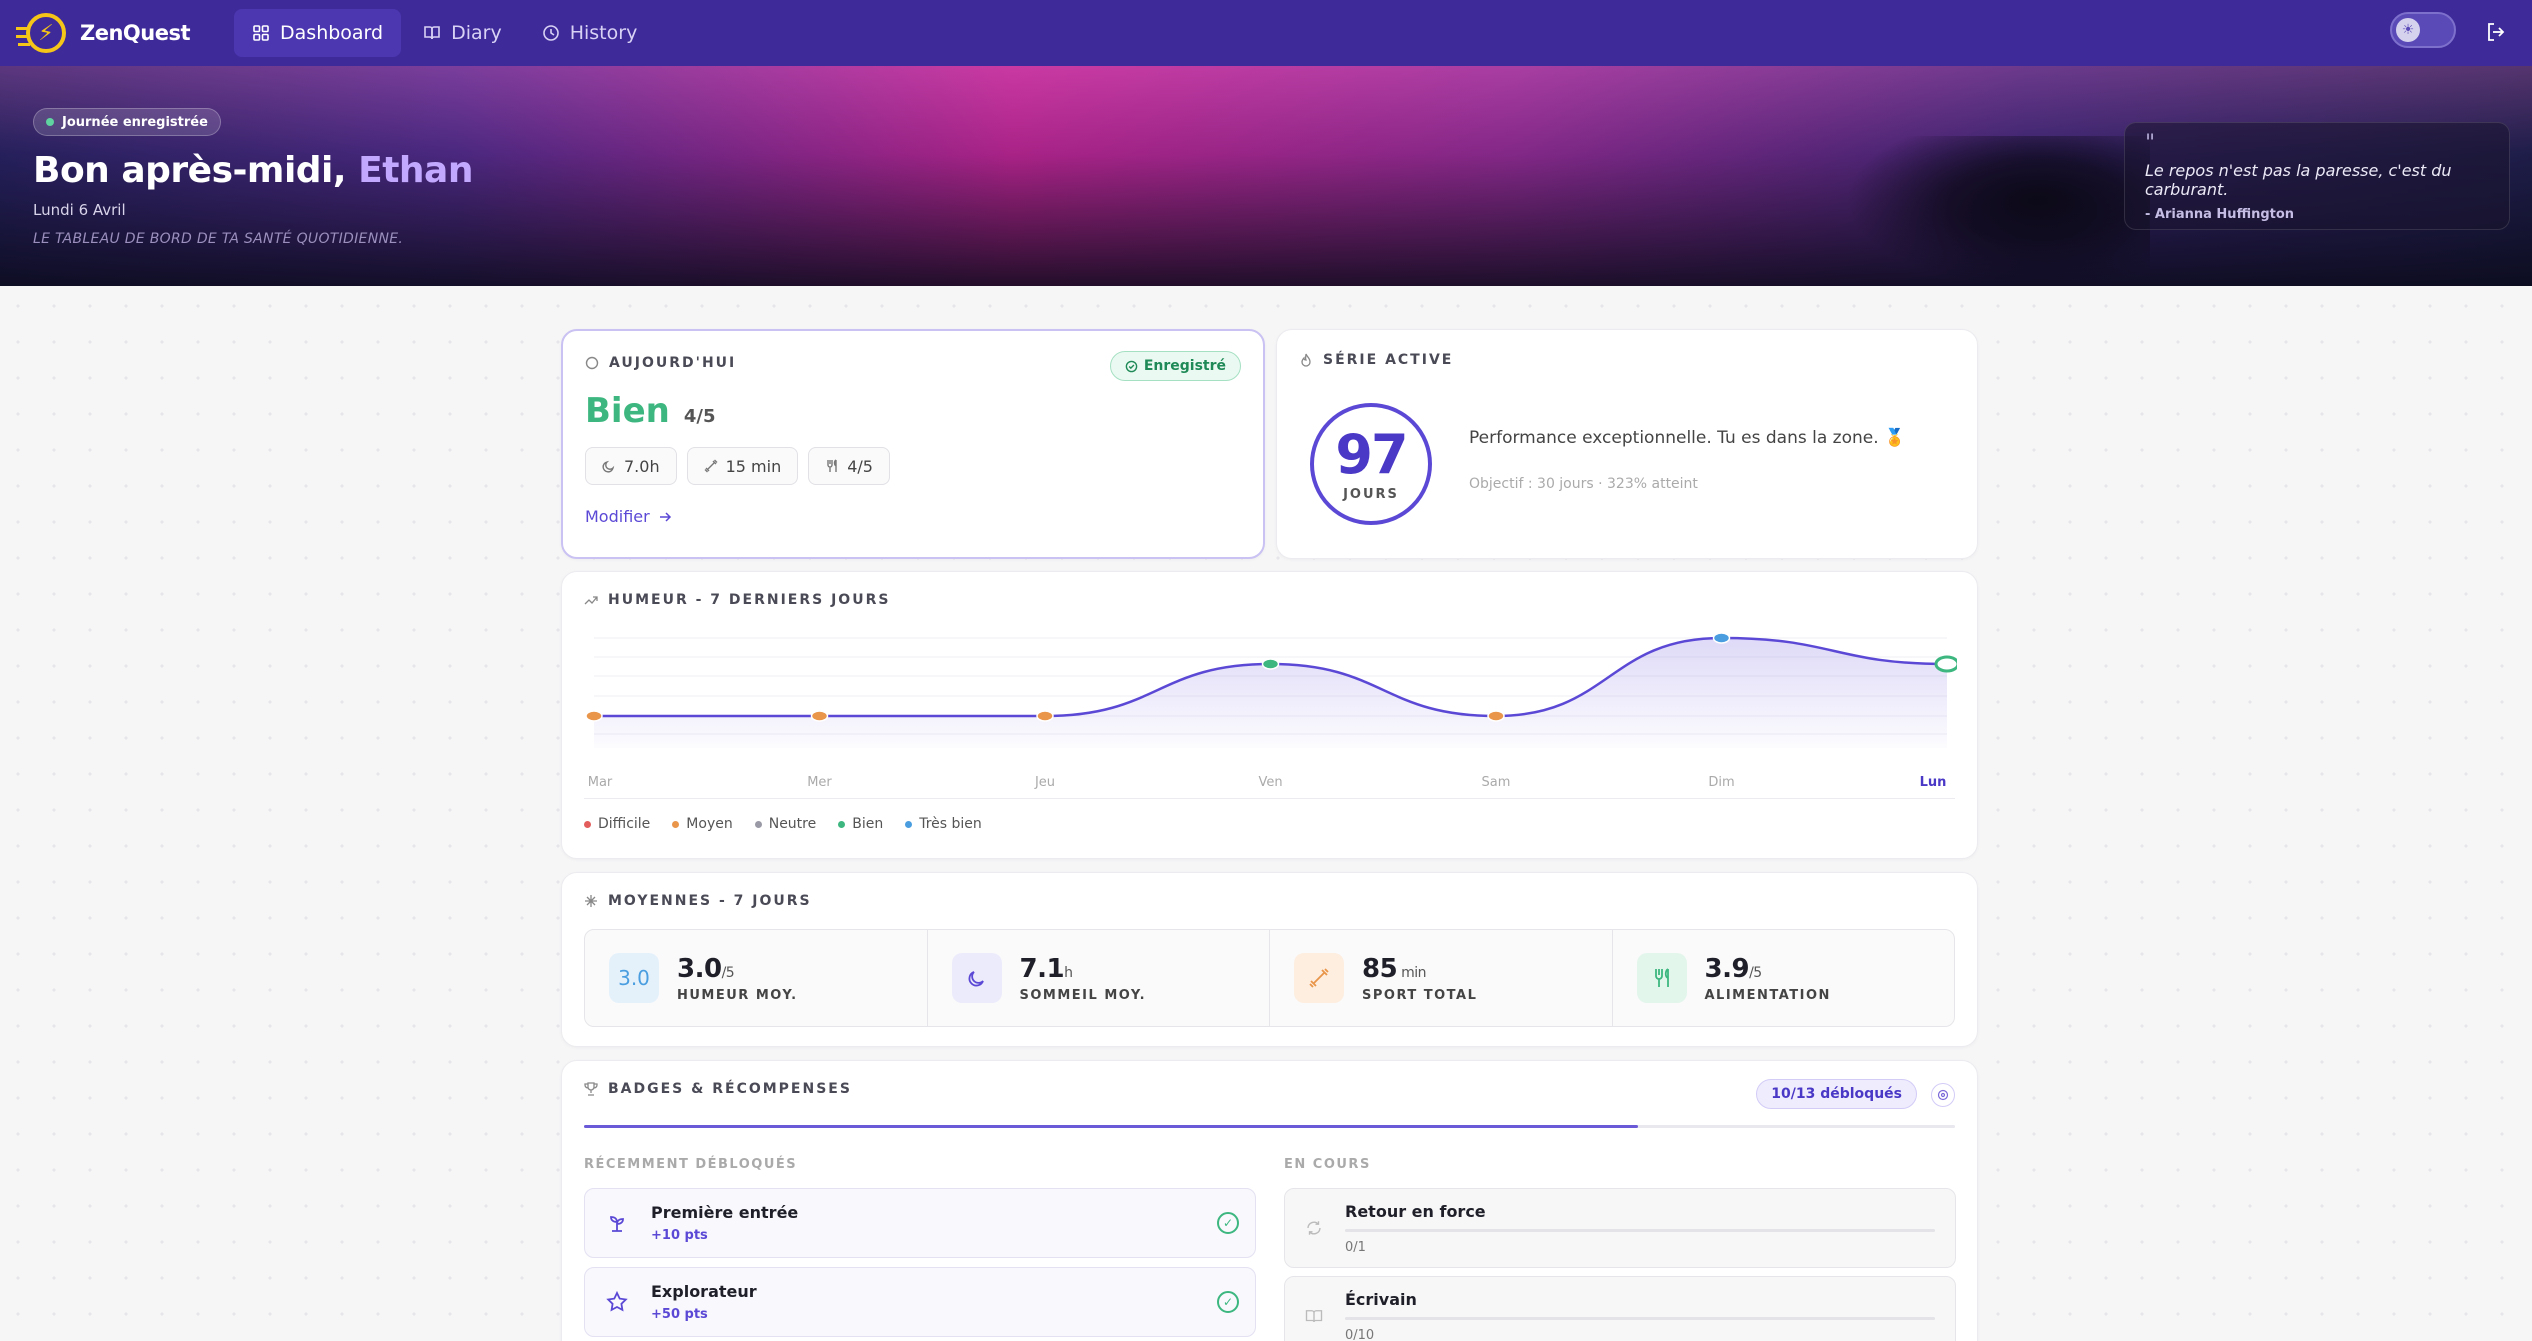 This screenshot has width=2532, height=1341. I want to click on streak-goal: Objectif : 30 jours · 323% atteint, so click(1583, 484).